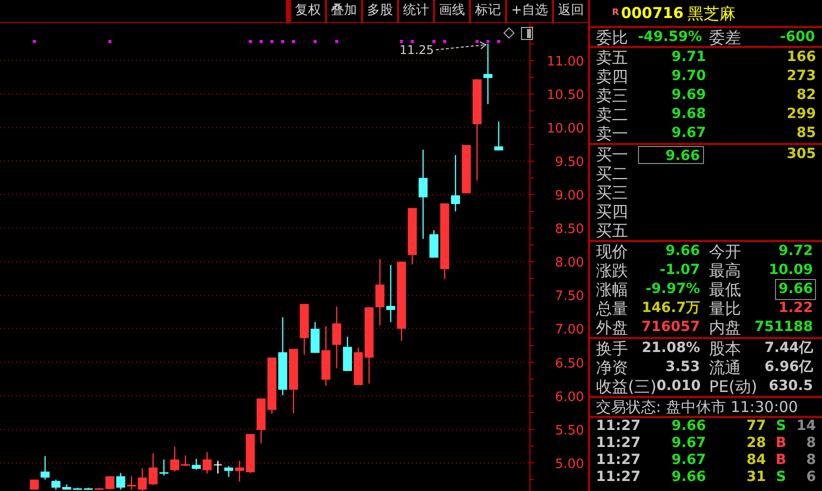  Describe the element at coordinates (806, 426) in the screenshot. I see `tick-count: 14` at that location.